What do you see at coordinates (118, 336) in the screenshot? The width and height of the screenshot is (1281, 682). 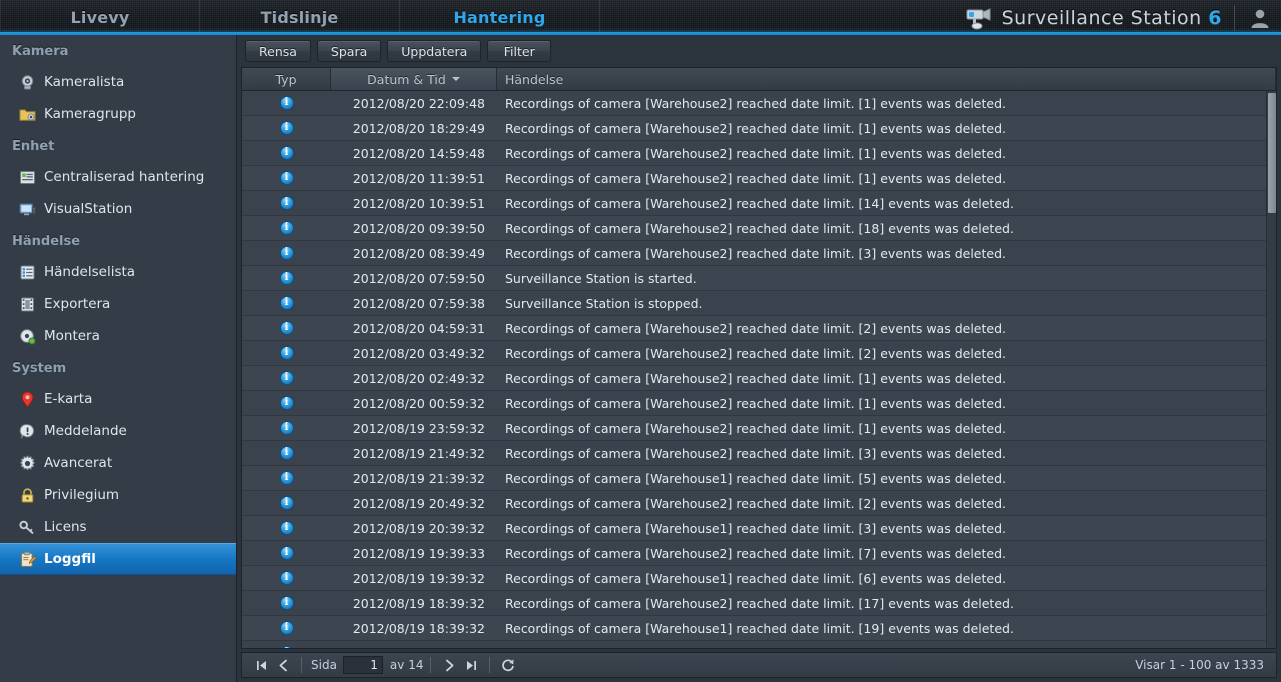 I see `sidebar-item-montera: Montera` at bounding box center [118, 336].